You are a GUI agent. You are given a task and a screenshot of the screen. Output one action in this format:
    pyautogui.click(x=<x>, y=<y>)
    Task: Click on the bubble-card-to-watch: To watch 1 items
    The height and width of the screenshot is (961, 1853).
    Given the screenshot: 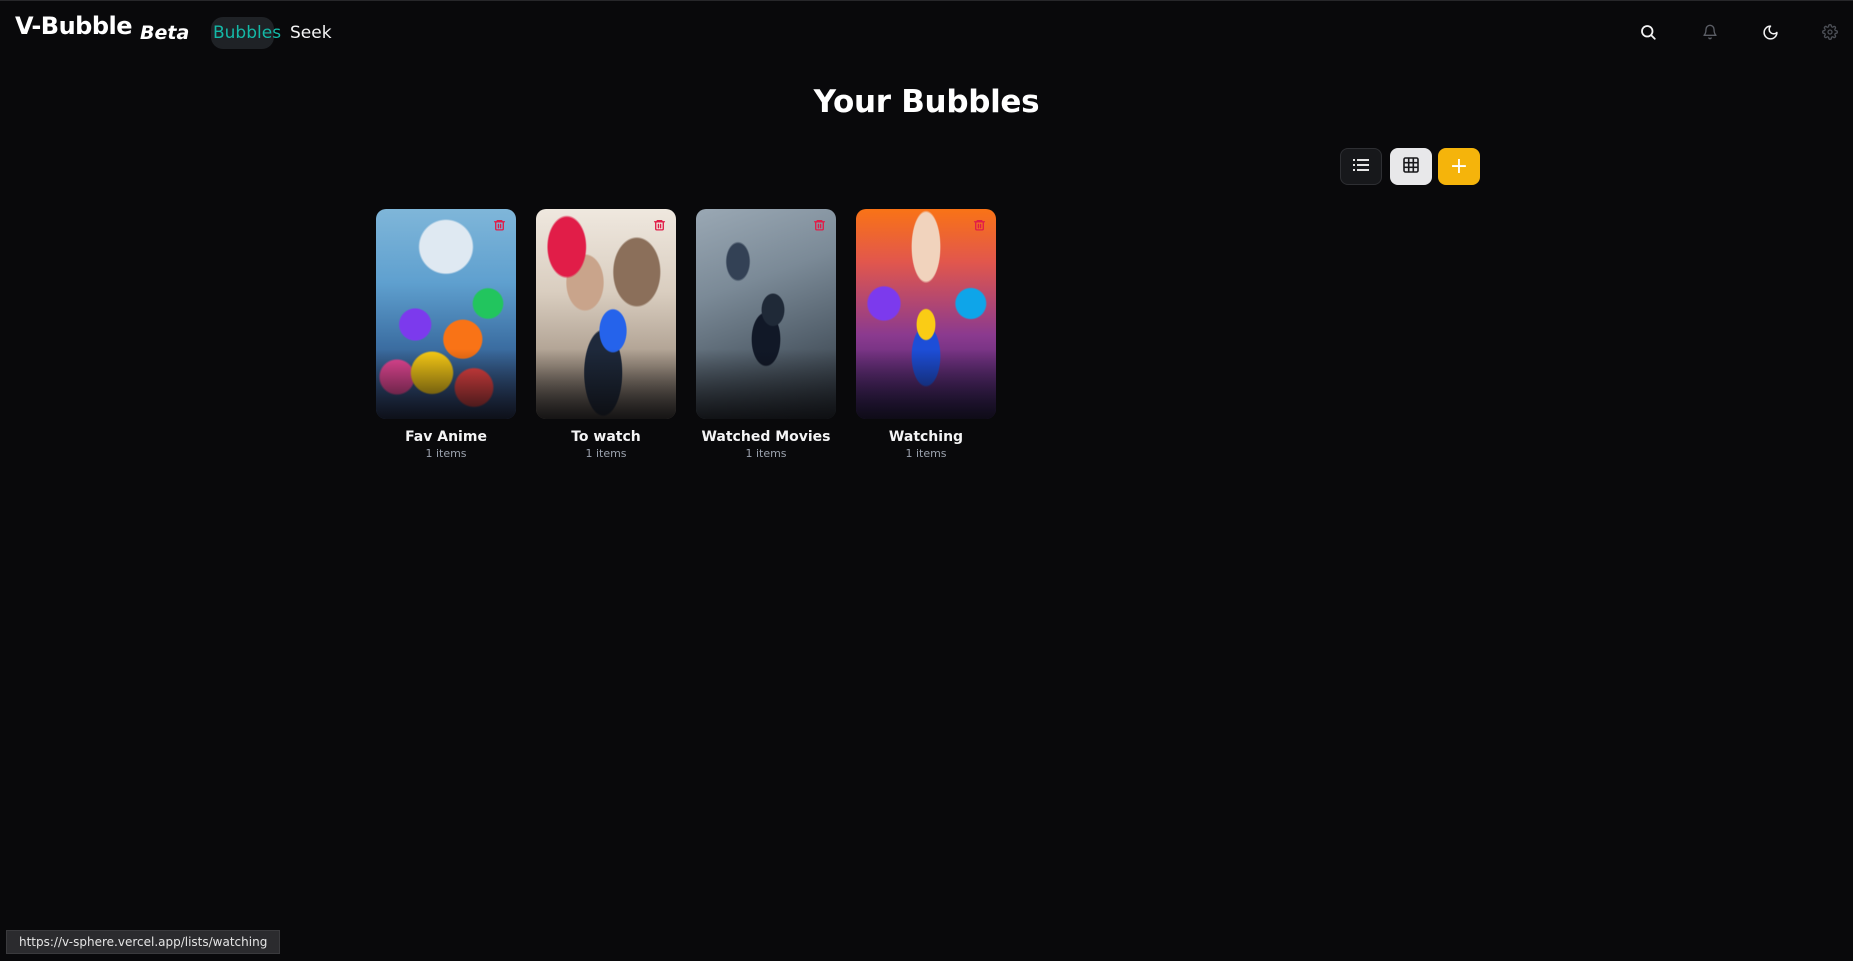 What is the action you would take?
    pyautogui.click(x=606, y=334)
    